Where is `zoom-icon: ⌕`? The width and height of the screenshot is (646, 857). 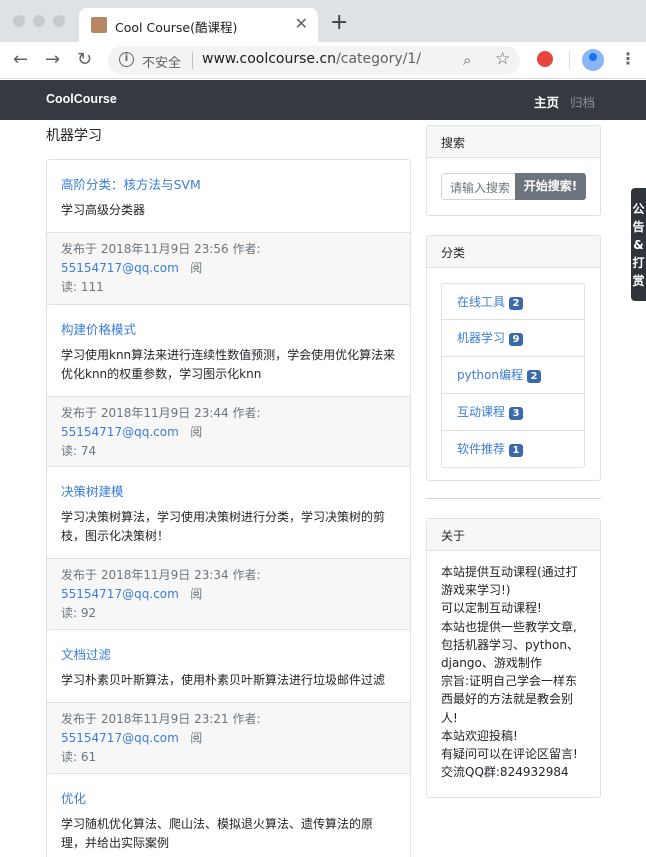 zoom-icon: ⌕ is located at coordinates (467, 60).